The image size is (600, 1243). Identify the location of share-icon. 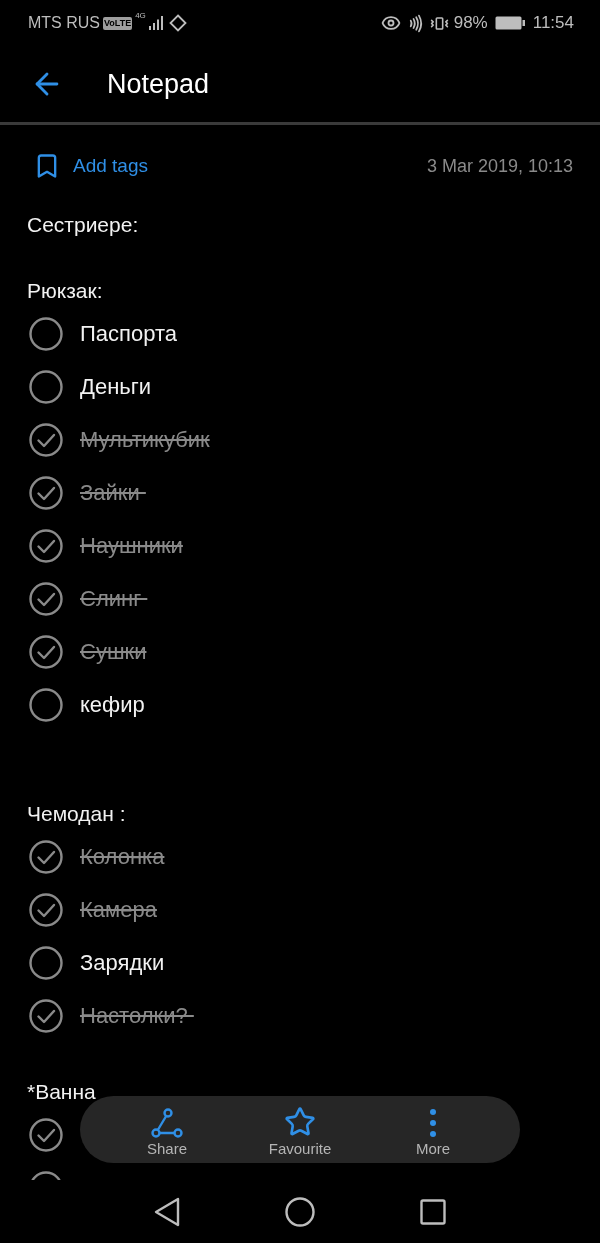
(167, 1122).